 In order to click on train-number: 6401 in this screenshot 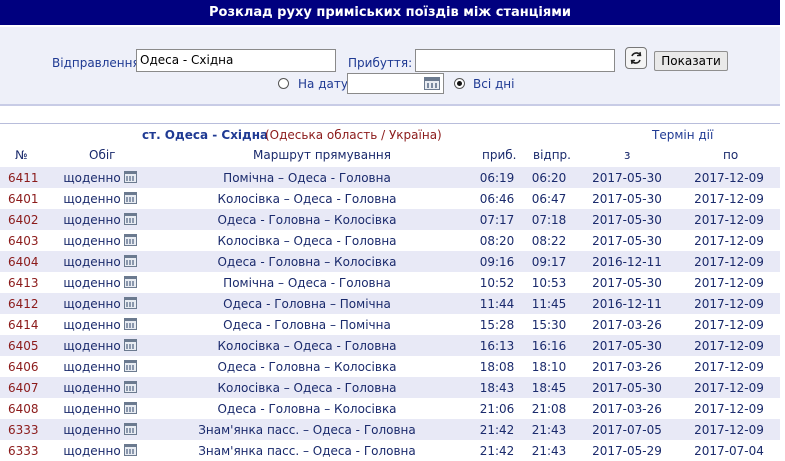, I will do `click(29, 198)`.